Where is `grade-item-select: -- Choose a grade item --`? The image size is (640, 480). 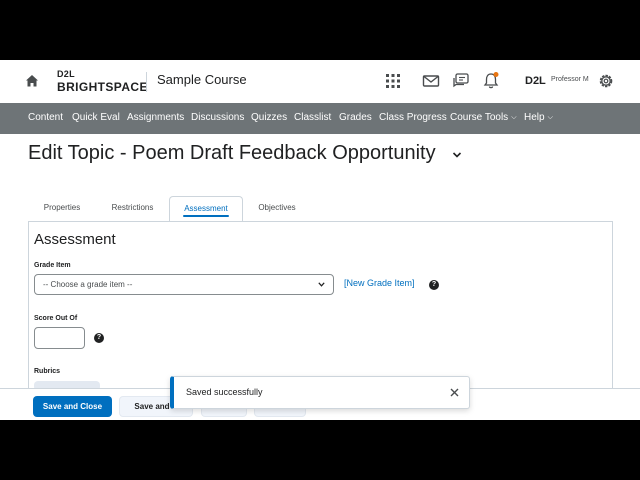 grade-item-select: -- Choose a grade item -- is located at coordinates (184, 284).